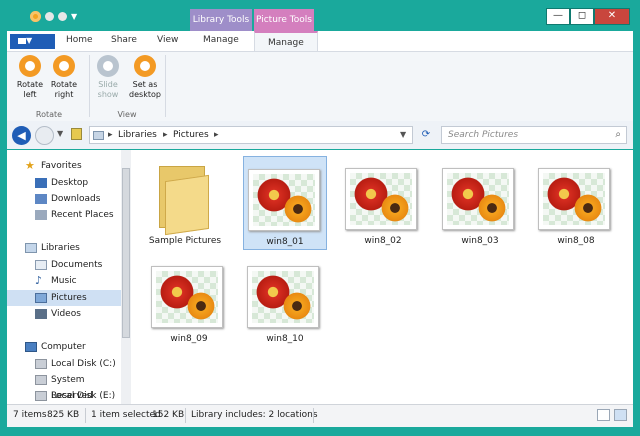 This screenshot has width=640, height=436. What do you see at coordinates (64, 265) in the screenshot?
I see `sidebar-item-documents: Documents` at bounding box center [64, 265].